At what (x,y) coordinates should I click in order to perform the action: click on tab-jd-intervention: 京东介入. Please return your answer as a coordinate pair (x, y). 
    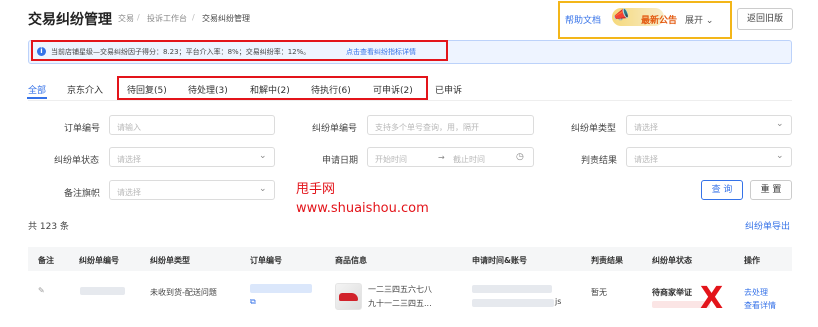
    Looking at the image, I should click on (85, 89).